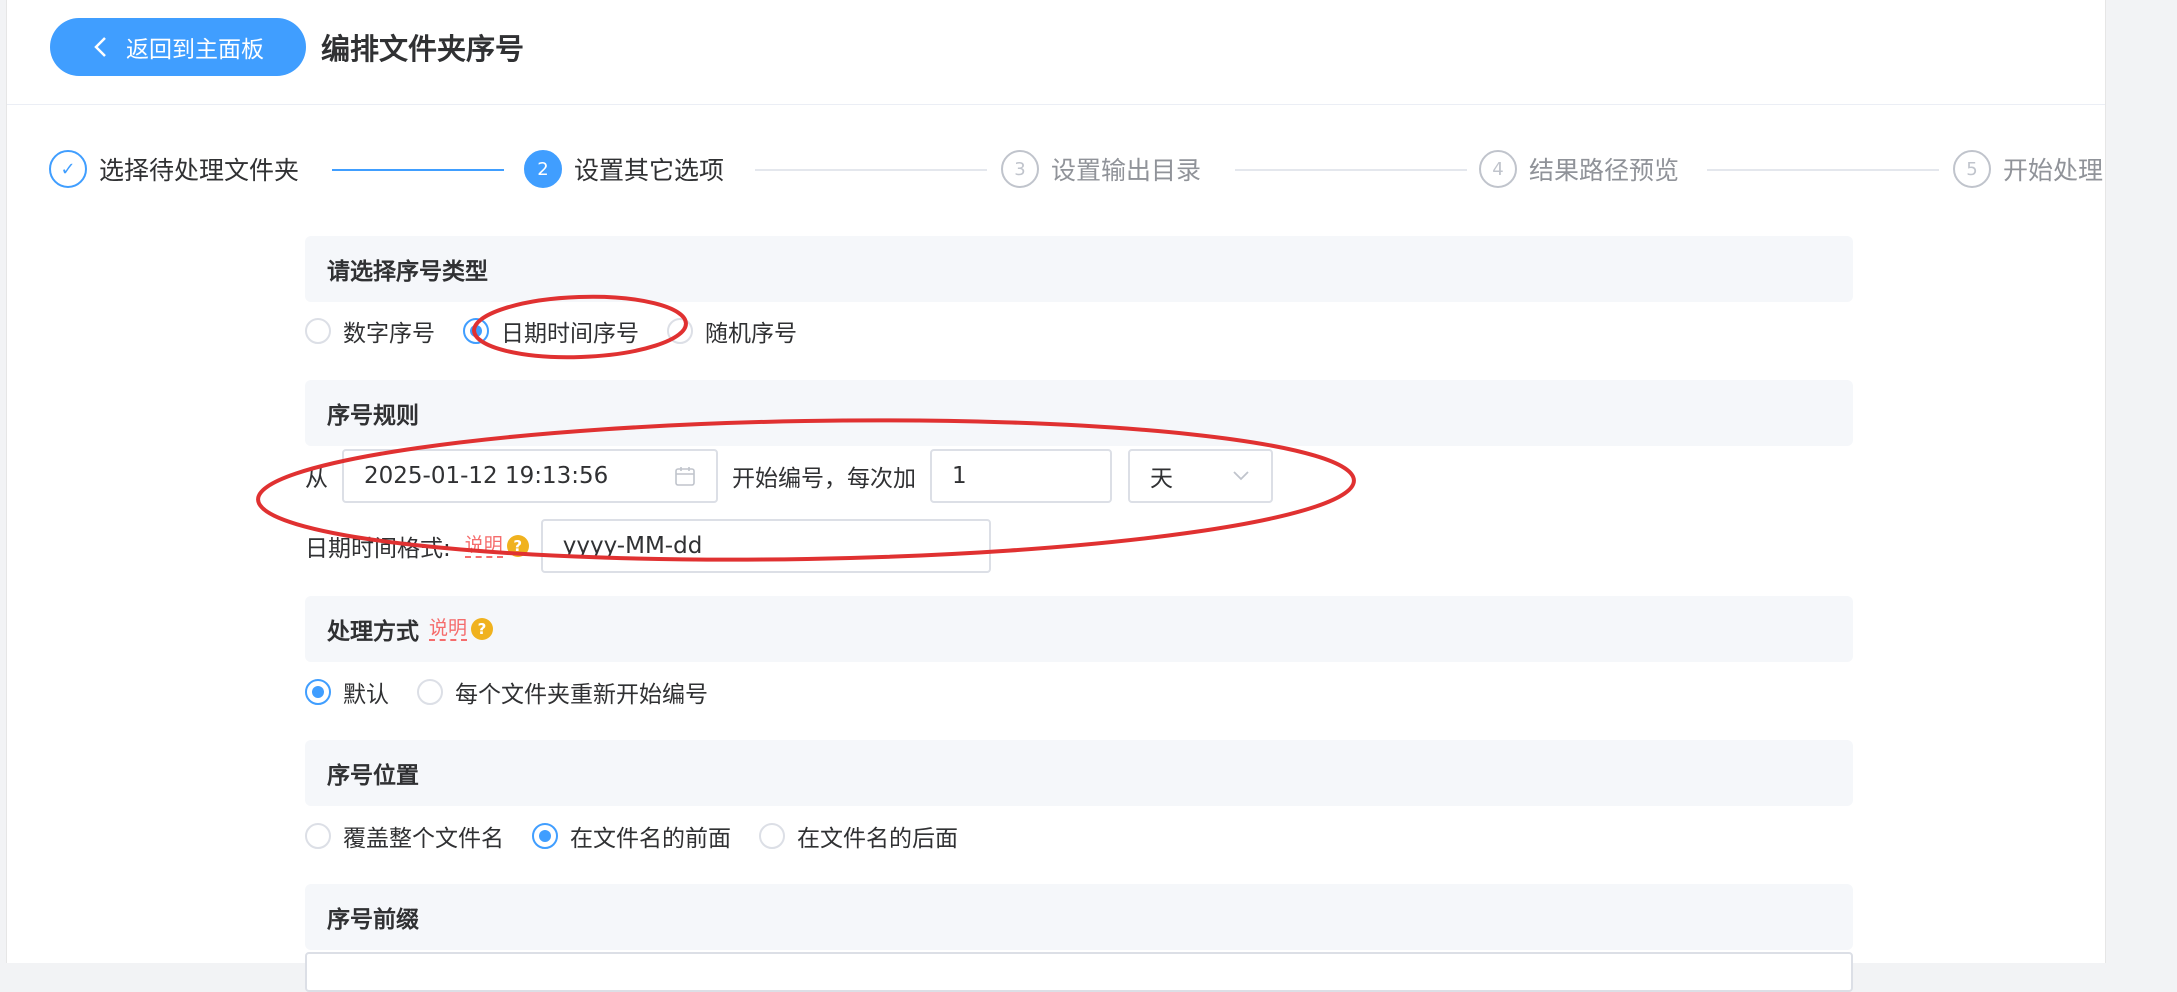  I want to click on format-label: 日期时间格式:, so click(378, 549).